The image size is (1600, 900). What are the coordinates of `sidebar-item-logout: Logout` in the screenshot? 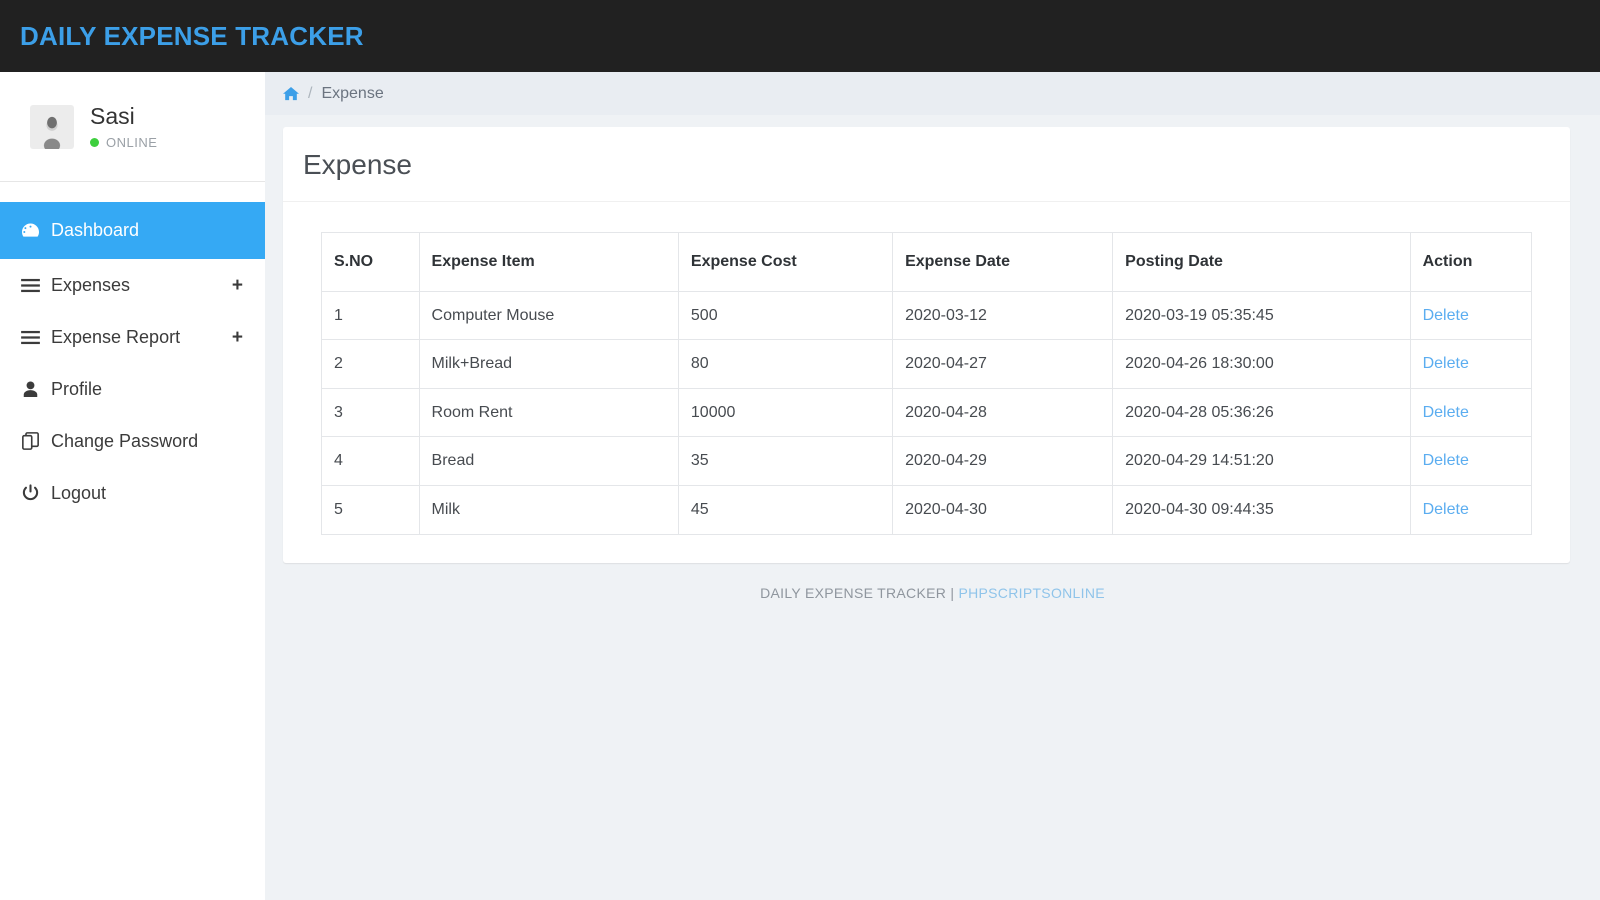 It's located at (132, 493).